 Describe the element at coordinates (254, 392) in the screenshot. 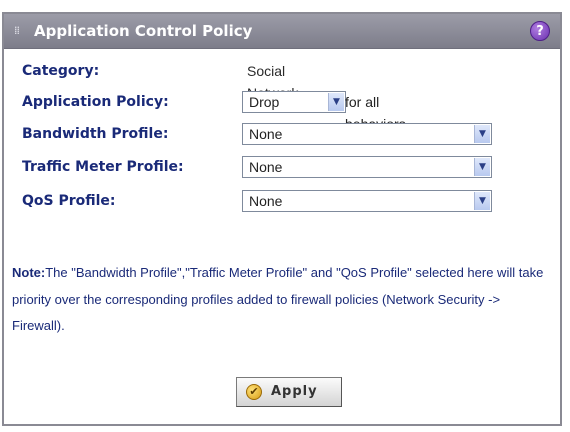

I see `check-circle-icon: ✔` at that location.